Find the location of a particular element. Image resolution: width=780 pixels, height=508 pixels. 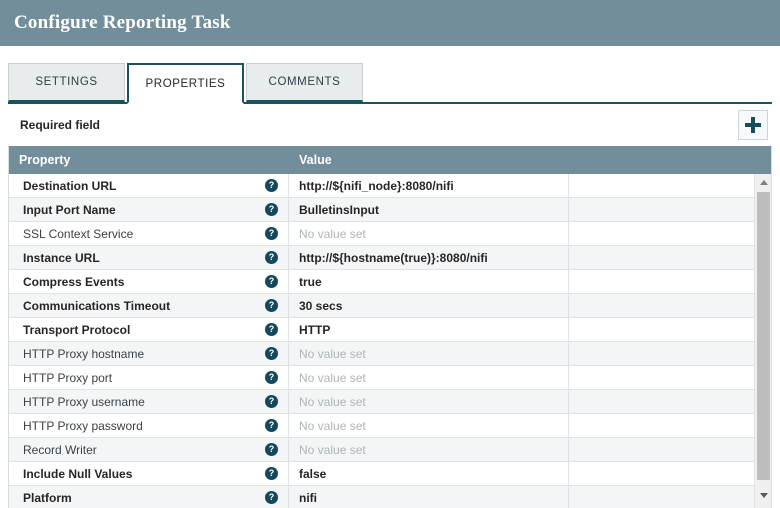

cell-value: 30 secs is located at coordinates (429, 305).